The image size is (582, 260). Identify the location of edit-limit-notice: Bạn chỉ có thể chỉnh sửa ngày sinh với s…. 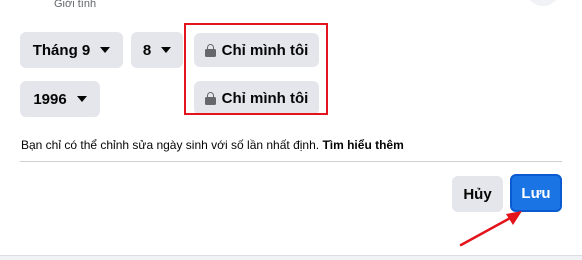
(212, 145).